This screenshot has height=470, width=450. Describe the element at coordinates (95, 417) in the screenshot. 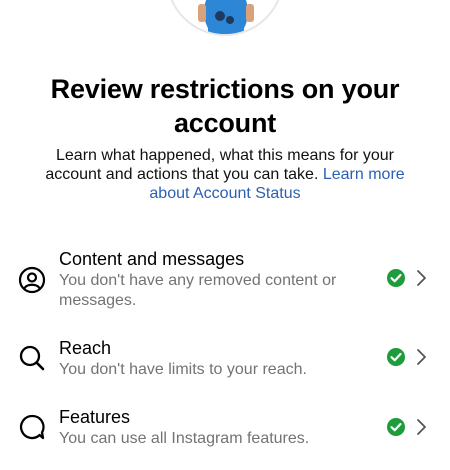

I see `row-title: Features` at that location.